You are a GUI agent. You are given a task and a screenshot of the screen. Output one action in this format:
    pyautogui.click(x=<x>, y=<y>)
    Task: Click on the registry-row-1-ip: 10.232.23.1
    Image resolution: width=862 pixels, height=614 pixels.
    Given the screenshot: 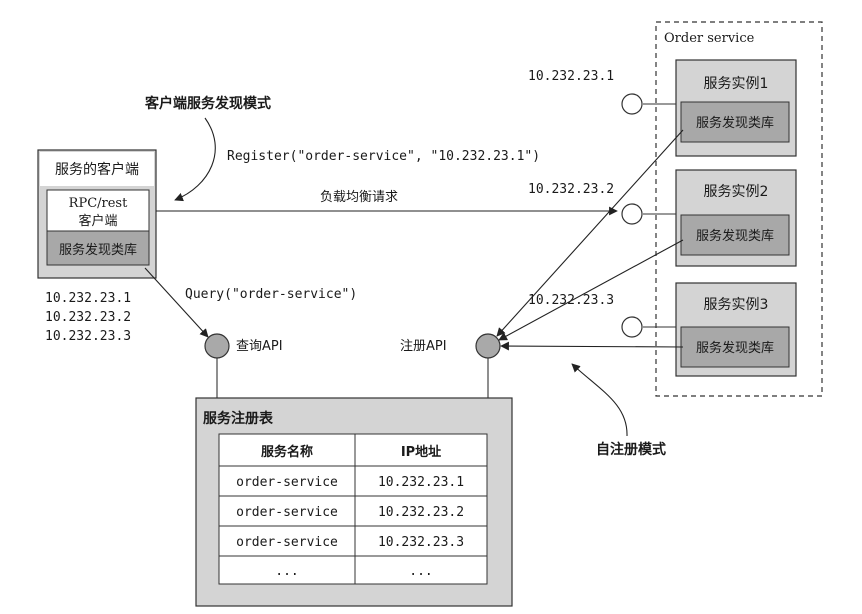 What is the action you would take?
    pyautogui.click(x=421, y=482)
    